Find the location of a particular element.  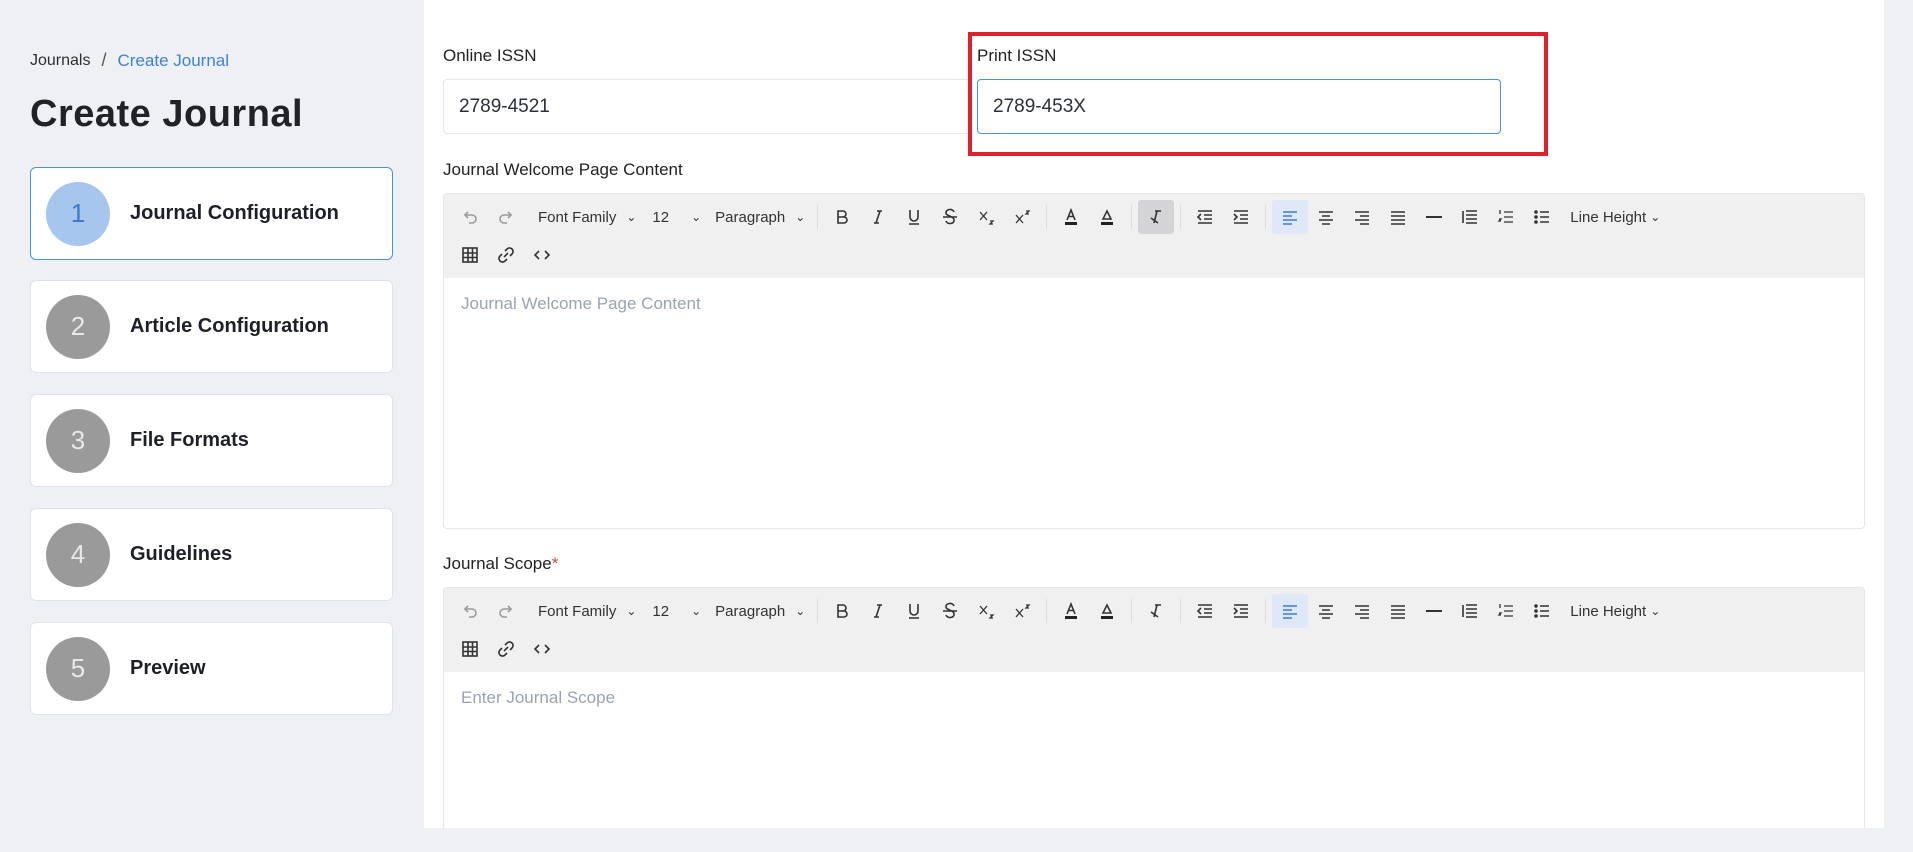

step-label: Article Configuration is located at coordinates (229, 326).